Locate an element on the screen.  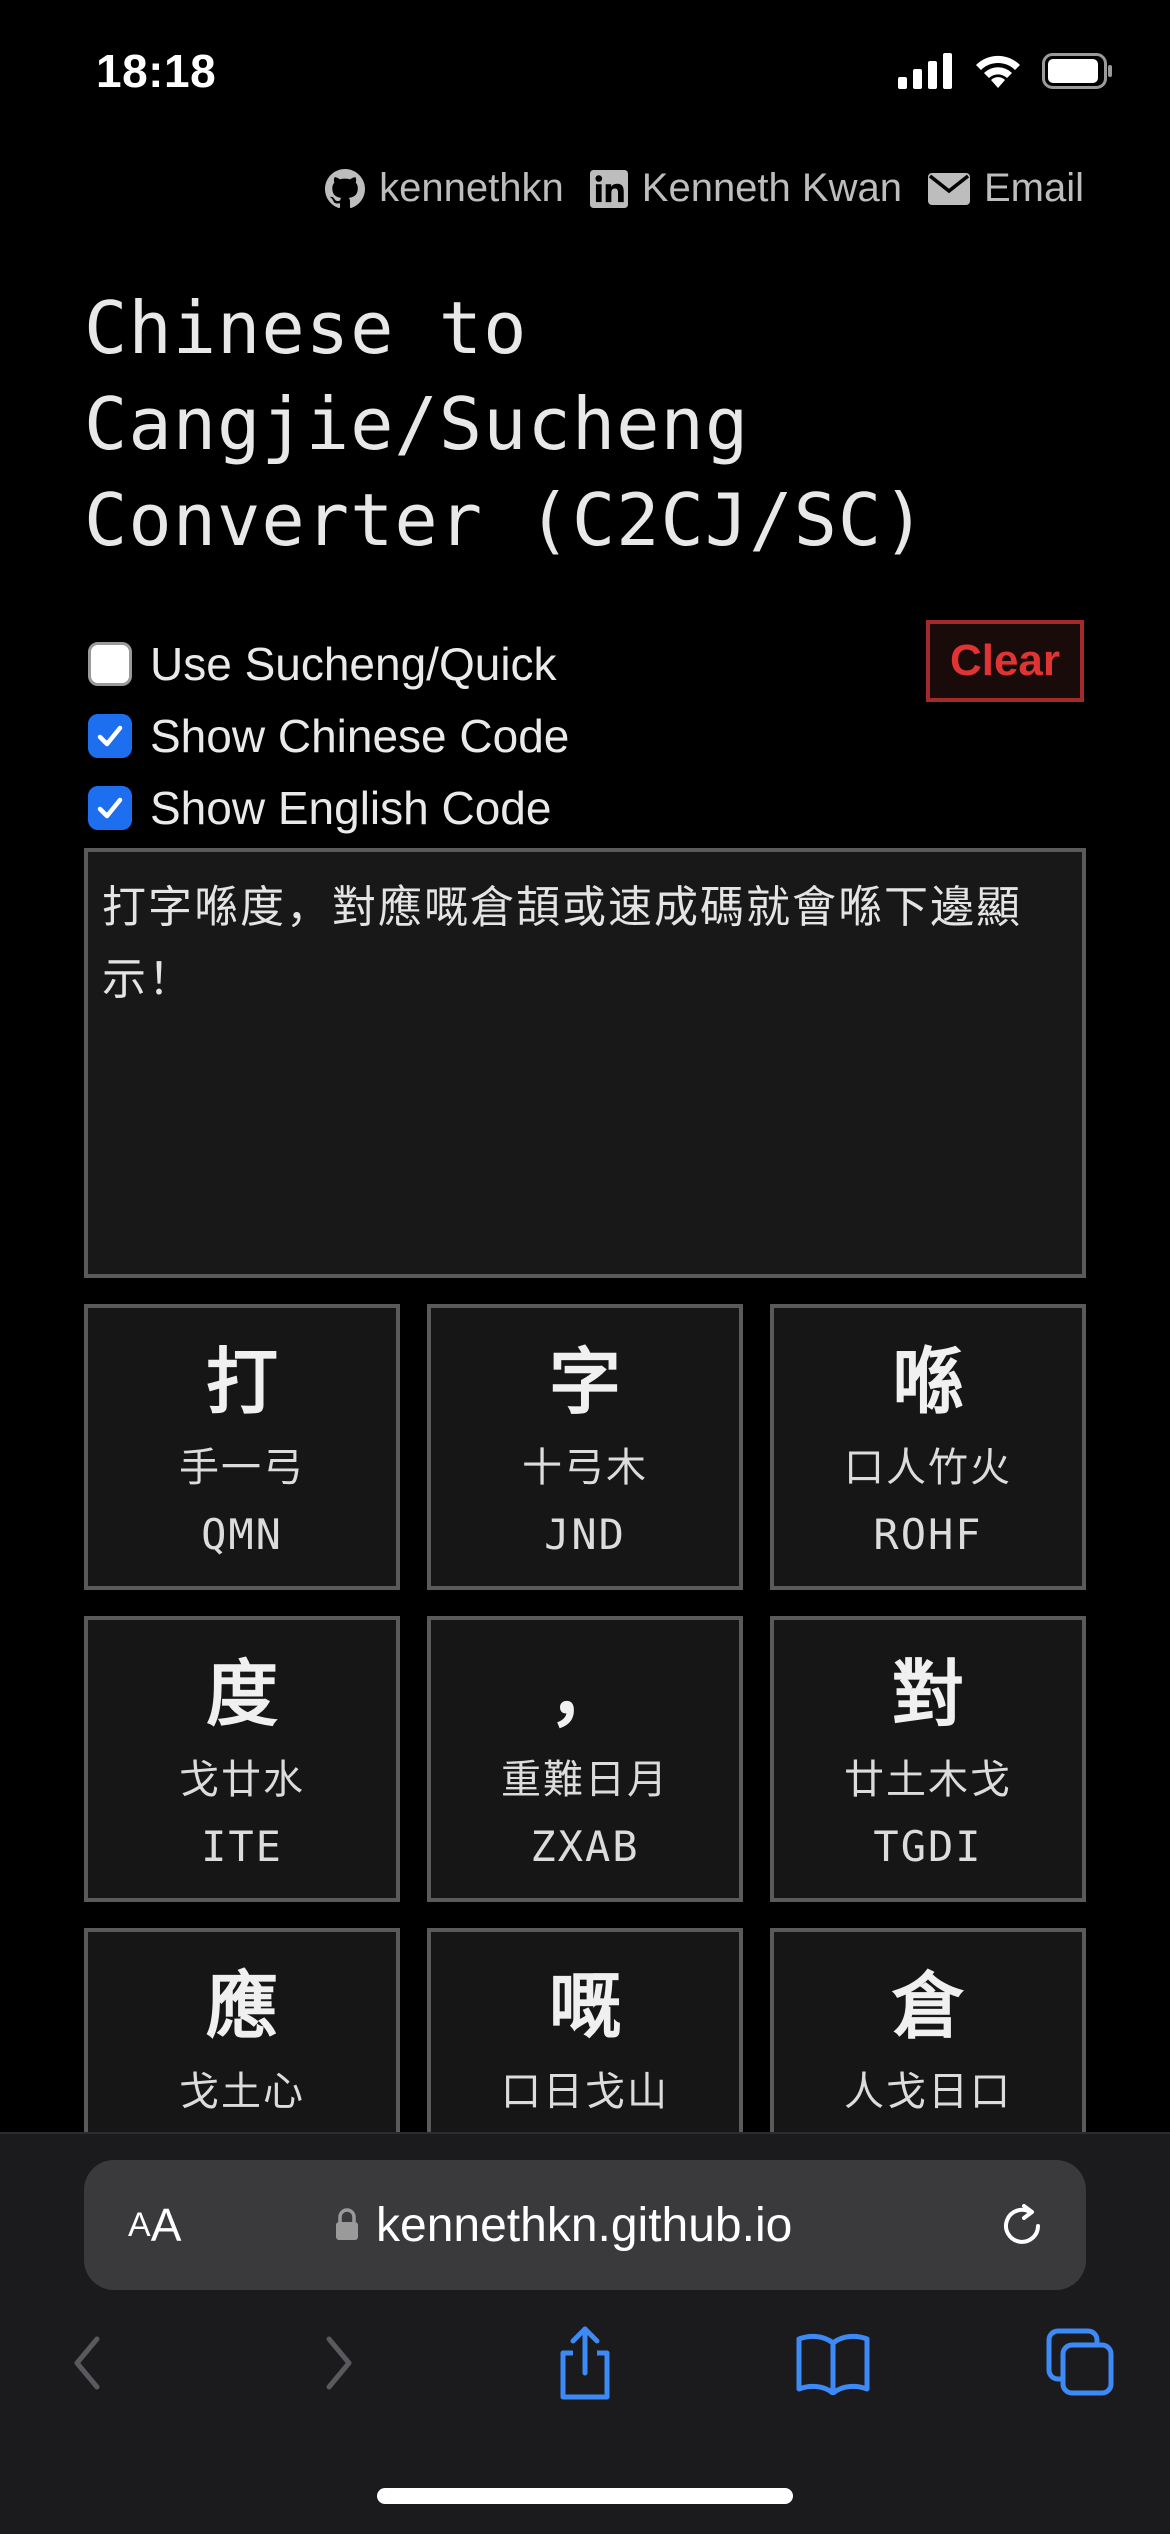
chinese-code: 人戈日口 is located at coordinates (928, 2092).